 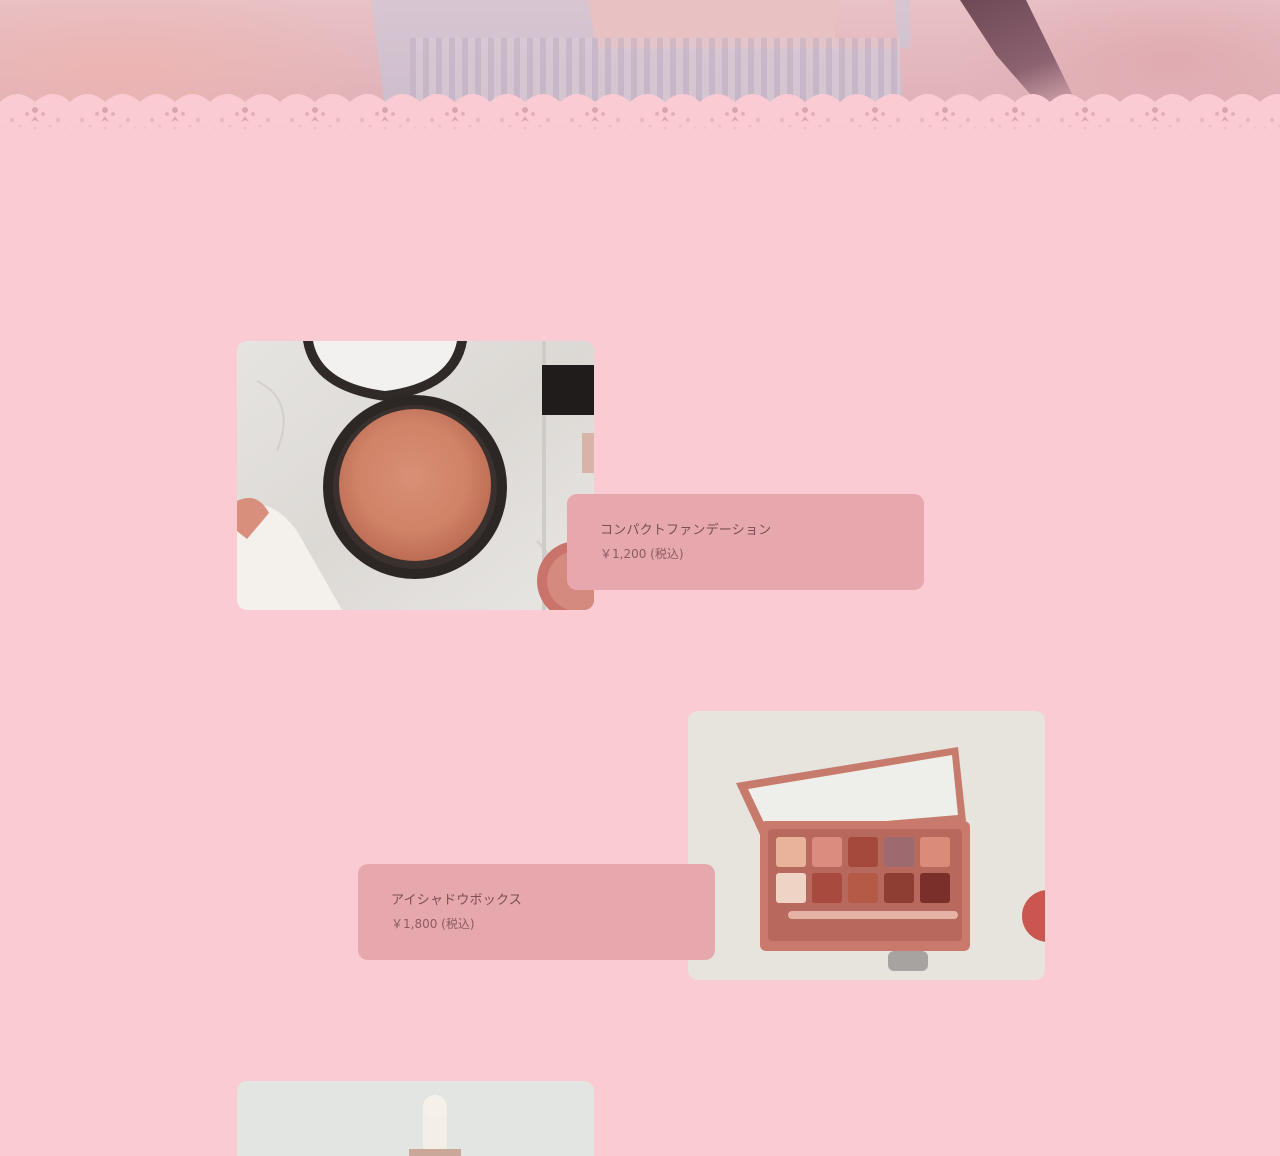 I want to click on product-name: アイシャドウボックス, so click(x=456, y=900).